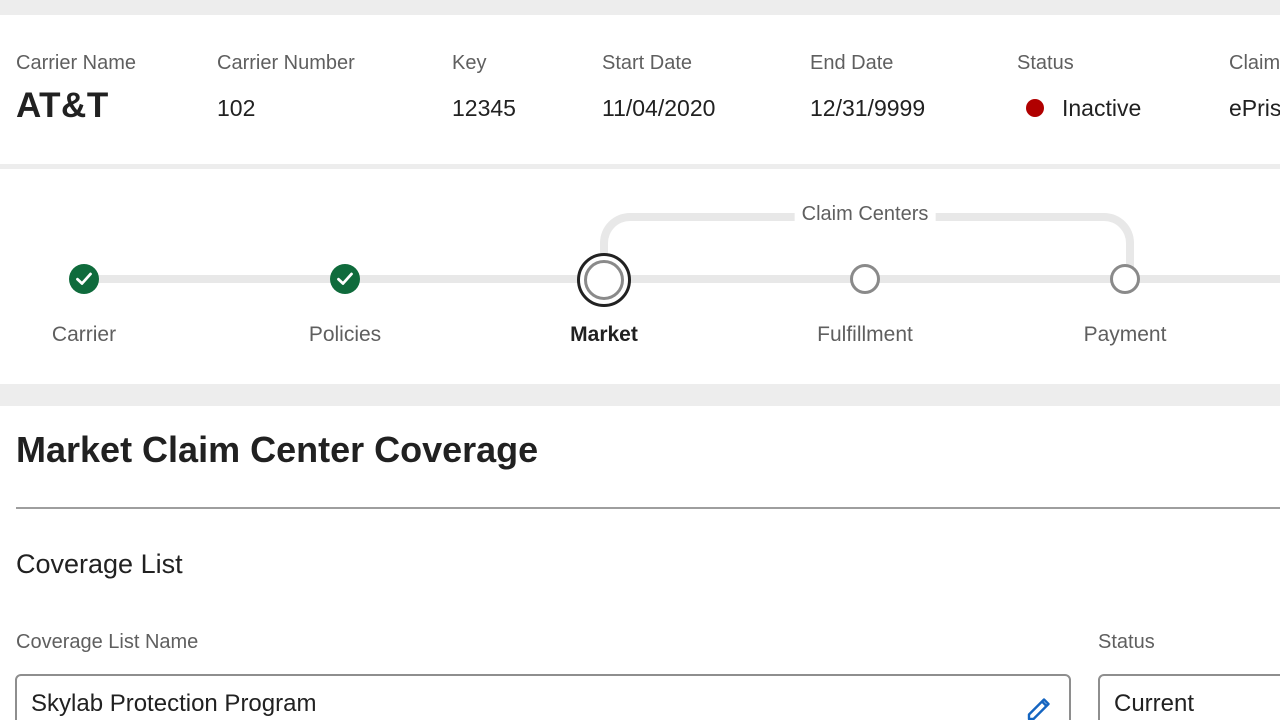 The image size is (1280, 720). Describe the element at coordinates (647, 63) in the screenshot. I see `start-date-label: Start Date` at that location.